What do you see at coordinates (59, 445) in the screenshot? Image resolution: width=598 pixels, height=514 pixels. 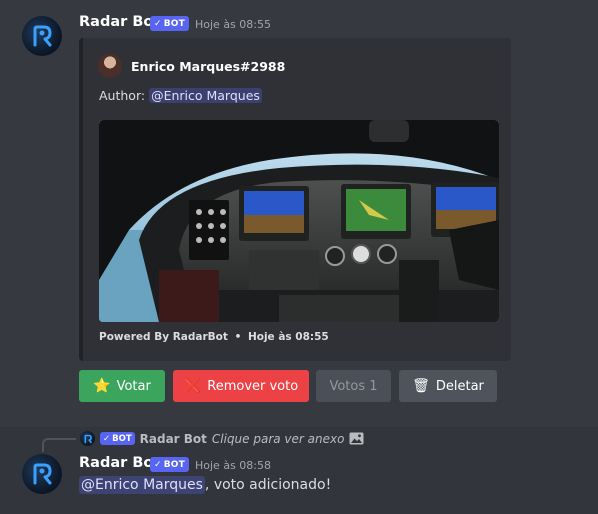 I see `reply-connector` at bounding box center [59, 445].